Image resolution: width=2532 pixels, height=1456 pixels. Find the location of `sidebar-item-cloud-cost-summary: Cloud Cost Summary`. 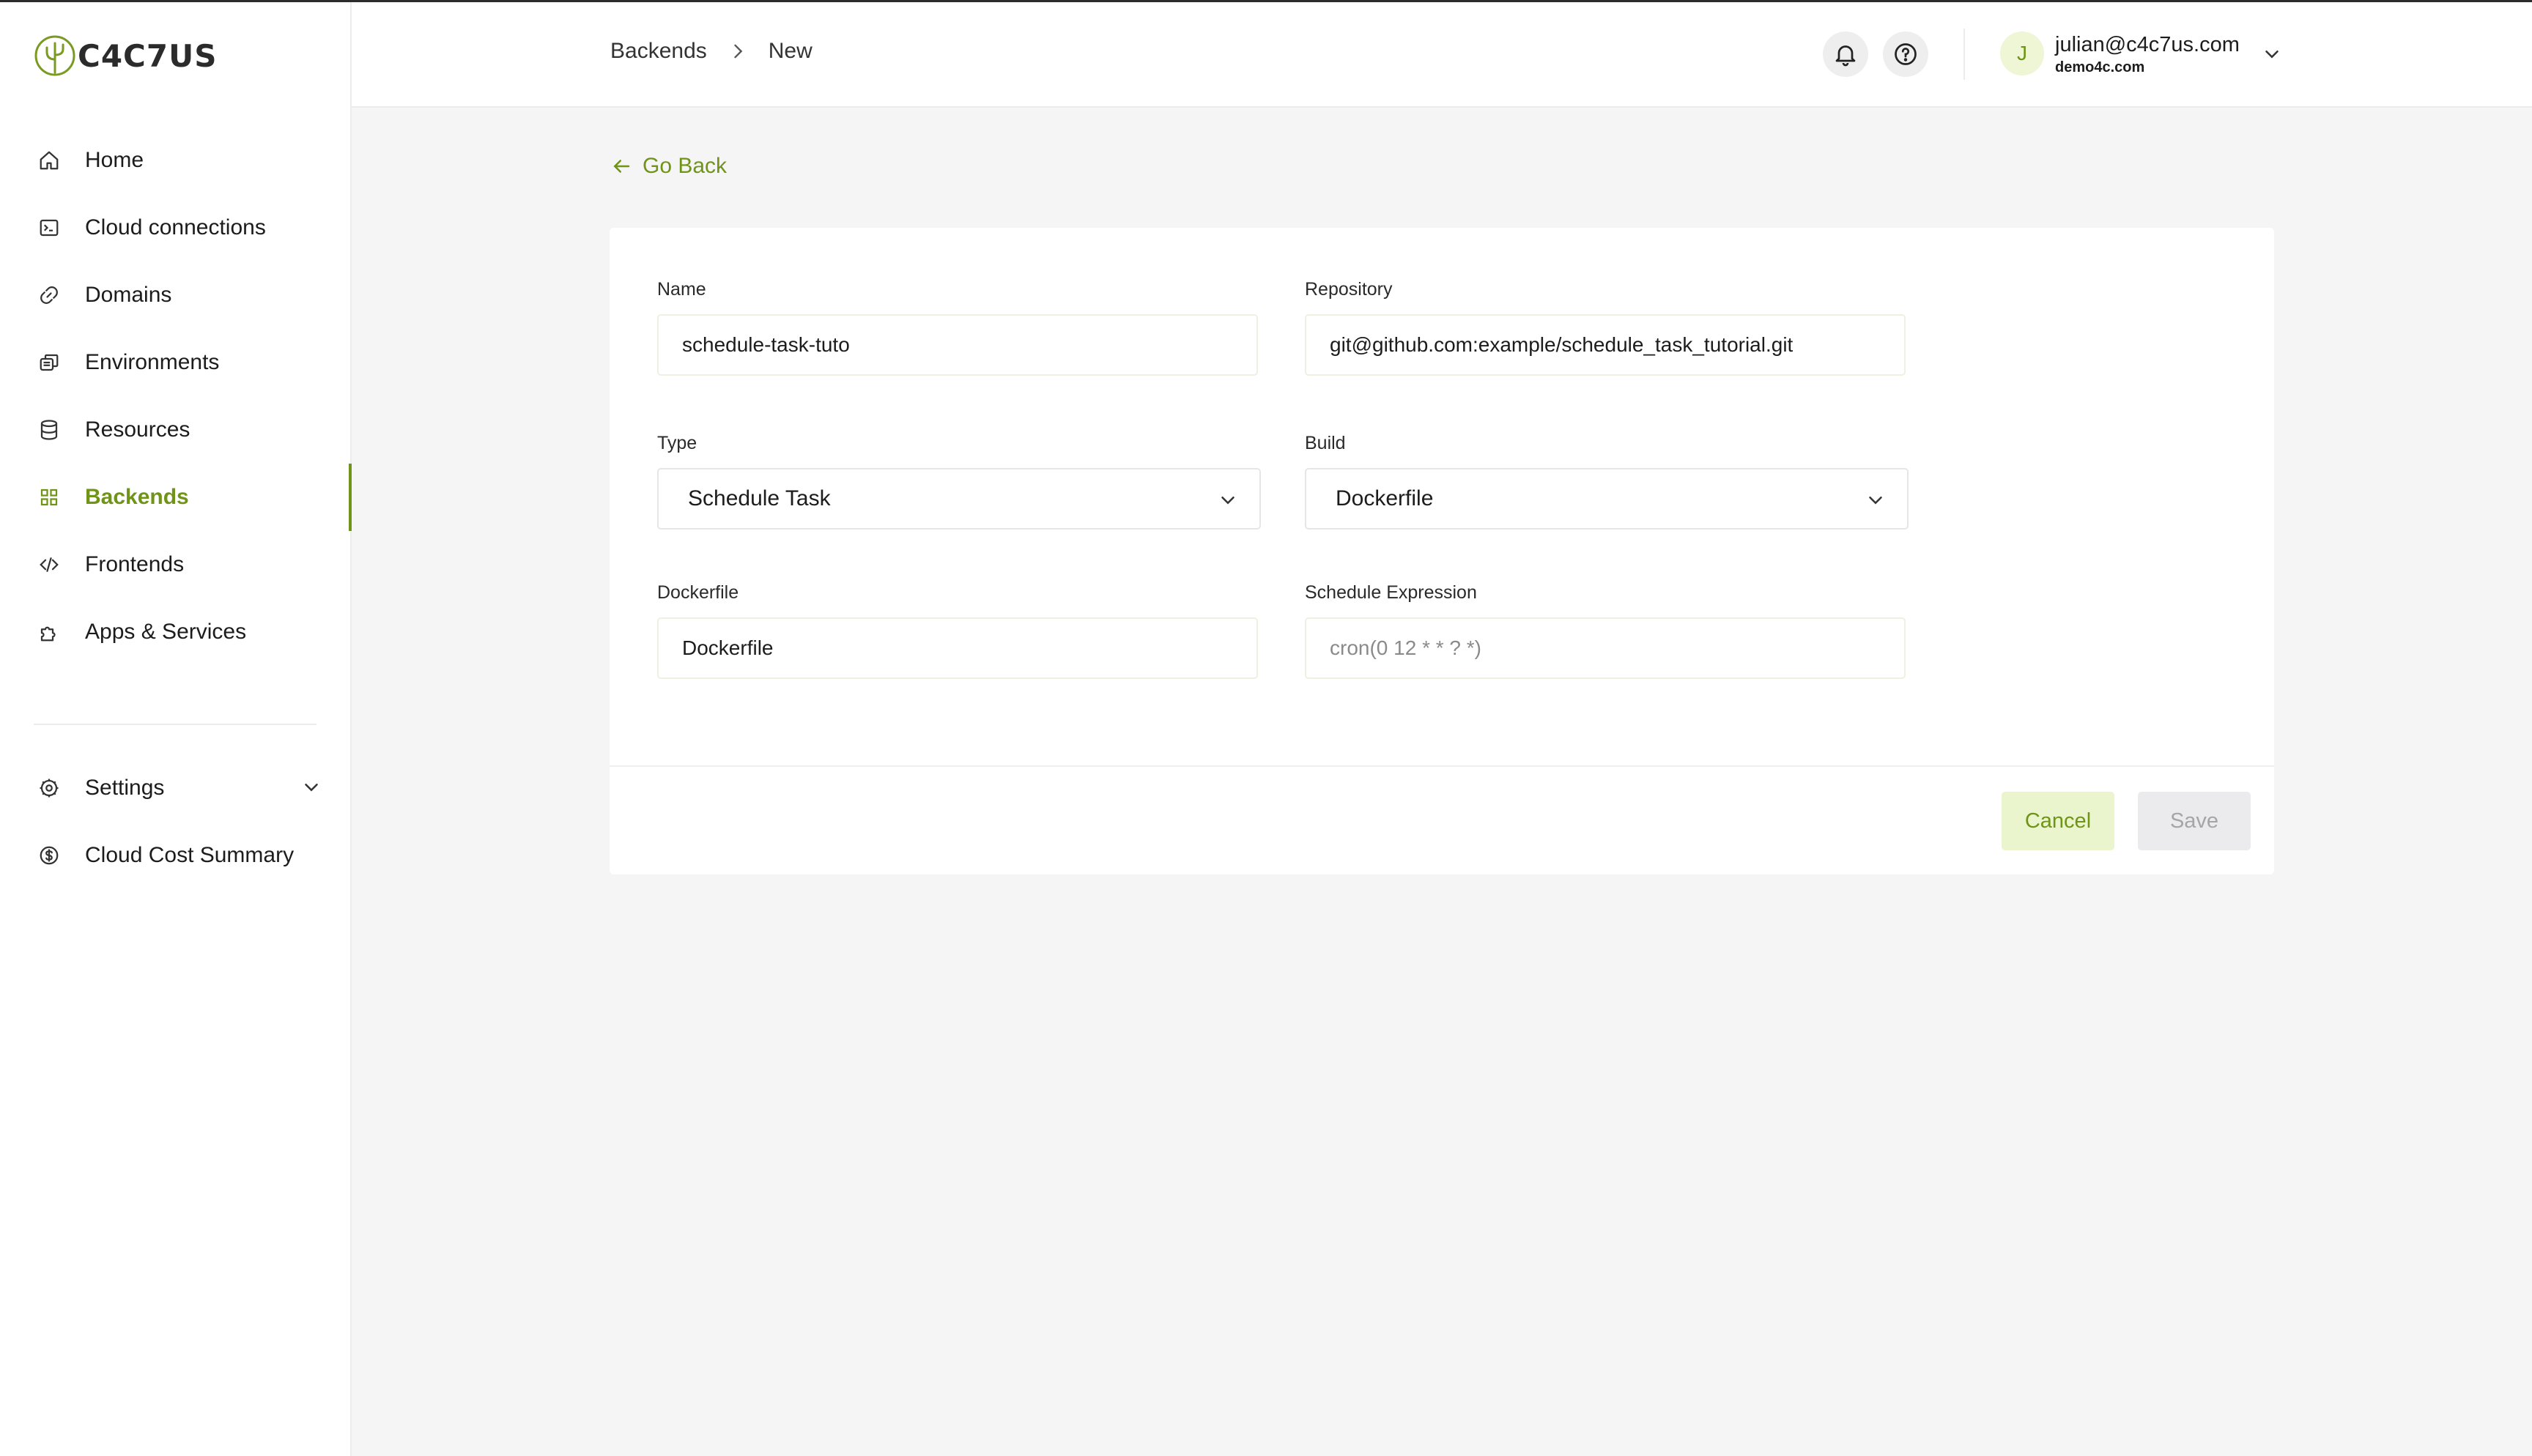

sidebar-item-cloud-cost-summary: Cloud Cost Summary is located at coordinates (175, 856).